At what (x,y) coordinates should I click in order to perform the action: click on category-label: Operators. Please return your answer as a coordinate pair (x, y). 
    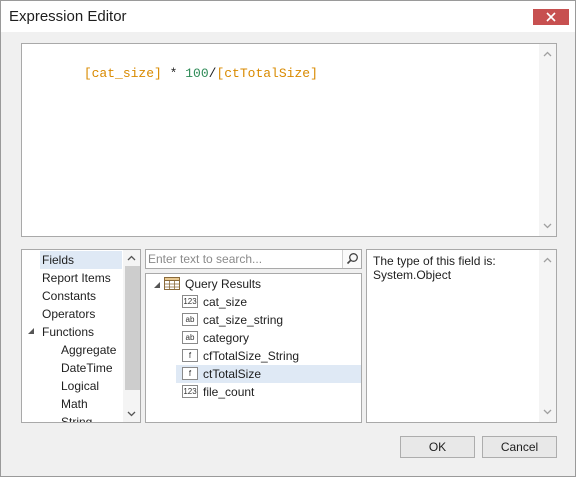
    Looking at the image, I should click on (69, 314).